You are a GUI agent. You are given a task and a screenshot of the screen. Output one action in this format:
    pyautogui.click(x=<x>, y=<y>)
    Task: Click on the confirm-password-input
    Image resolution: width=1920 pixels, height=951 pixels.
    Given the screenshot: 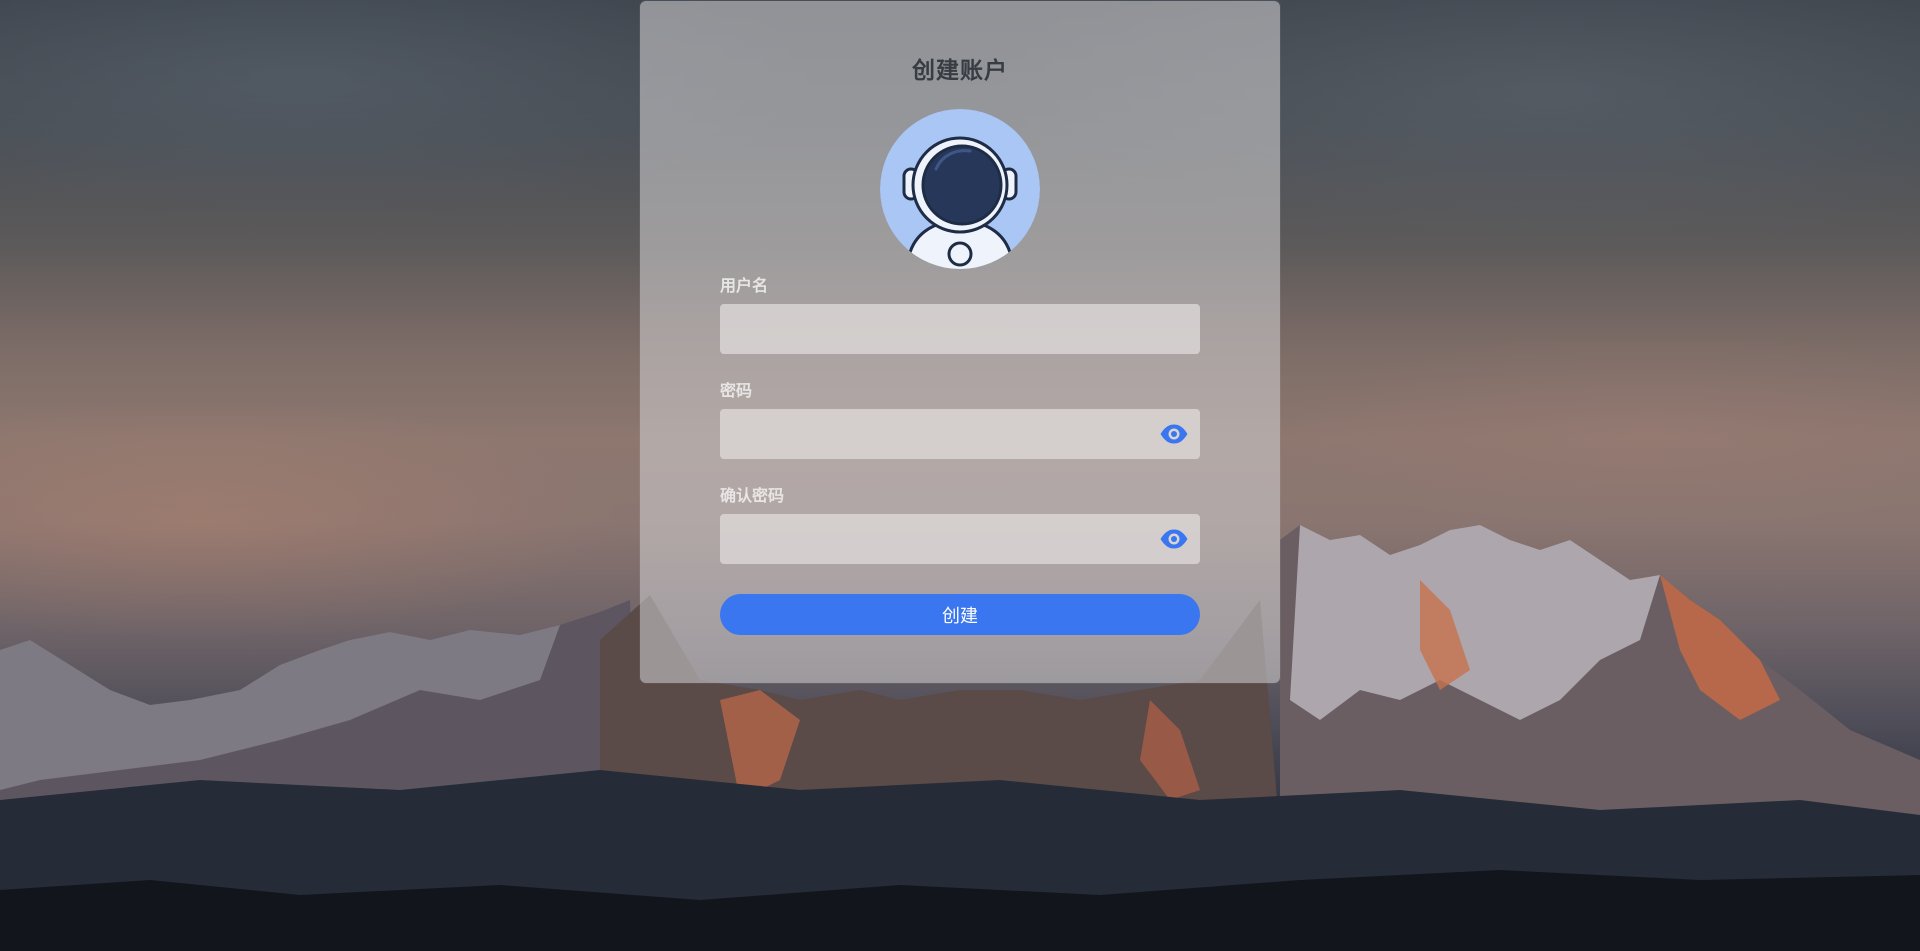 What is the action you would take?
    pyautogui.click(x=960, y=539)
    